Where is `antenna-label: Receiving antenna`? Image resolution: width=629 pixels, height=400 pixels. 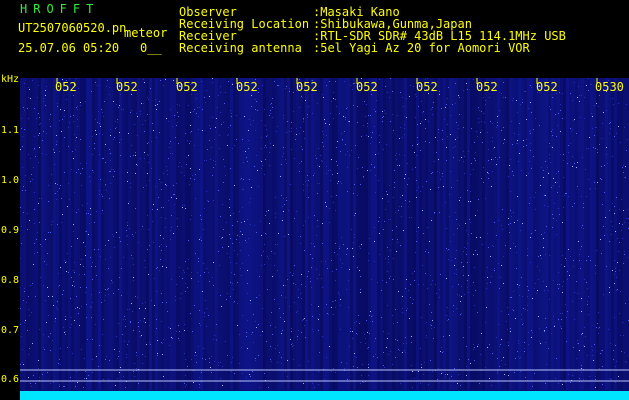 antenna-label: Receiving antenna is located at coordinates (240, 48).